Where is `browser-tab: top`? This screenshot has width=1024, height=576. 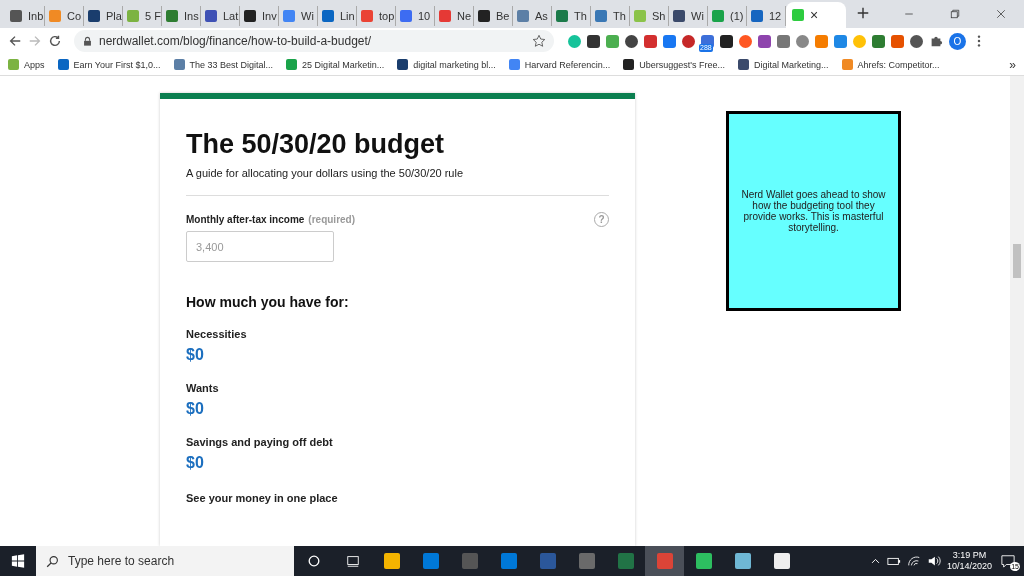 browser-tab: top is located at coordinates (376, 16).